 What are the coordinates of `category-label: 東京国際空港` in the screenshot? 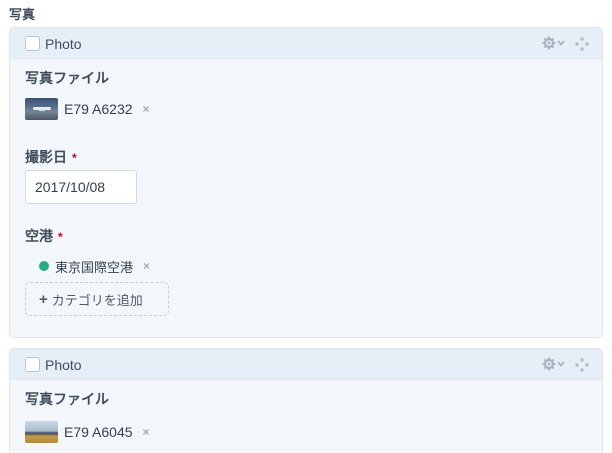 It's located at (94, 267).